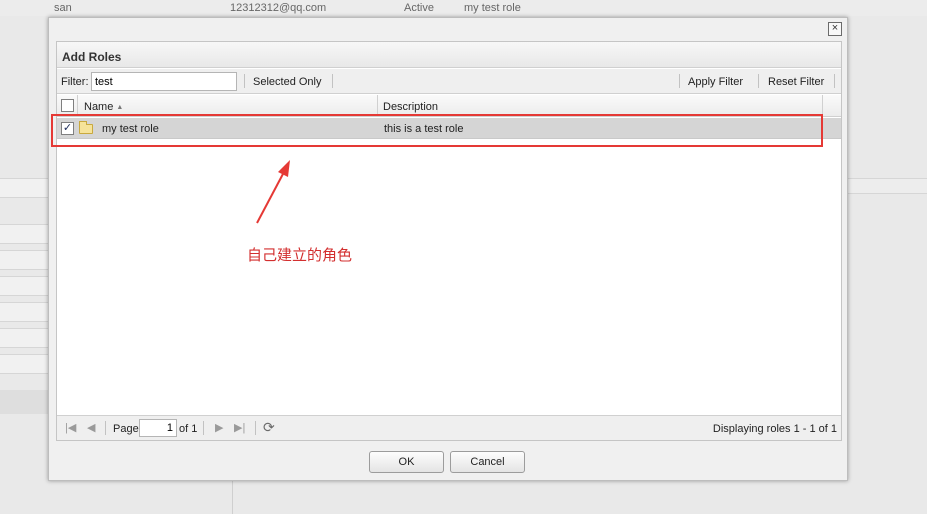 Image resolution: width=927 pixels, height=514 pixels. I want to click on reset-filter-button: Reset Filter, so click(796, 82).